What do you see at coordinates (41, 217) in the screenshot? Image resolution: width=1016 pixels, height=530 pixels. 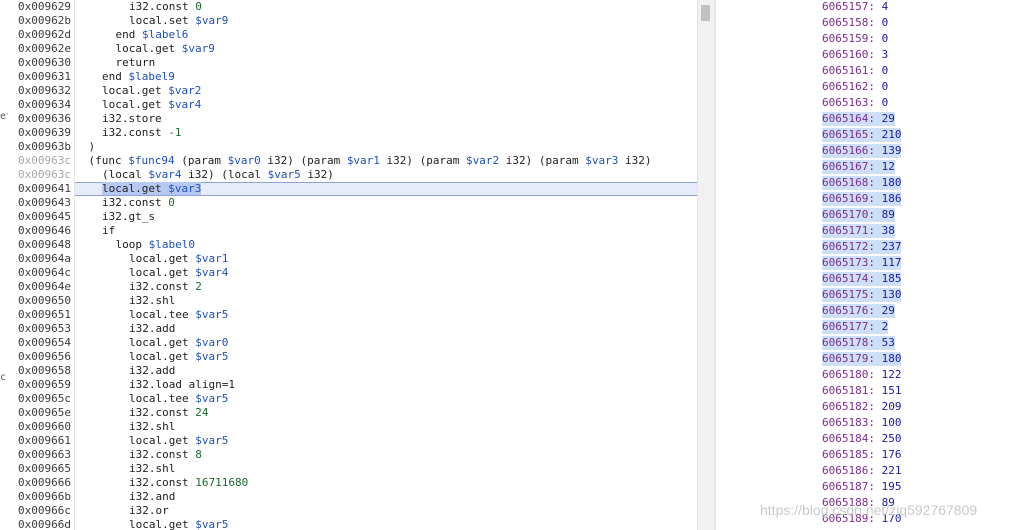 I see `line-address: 0x009645` at bounding box center [41, 217].